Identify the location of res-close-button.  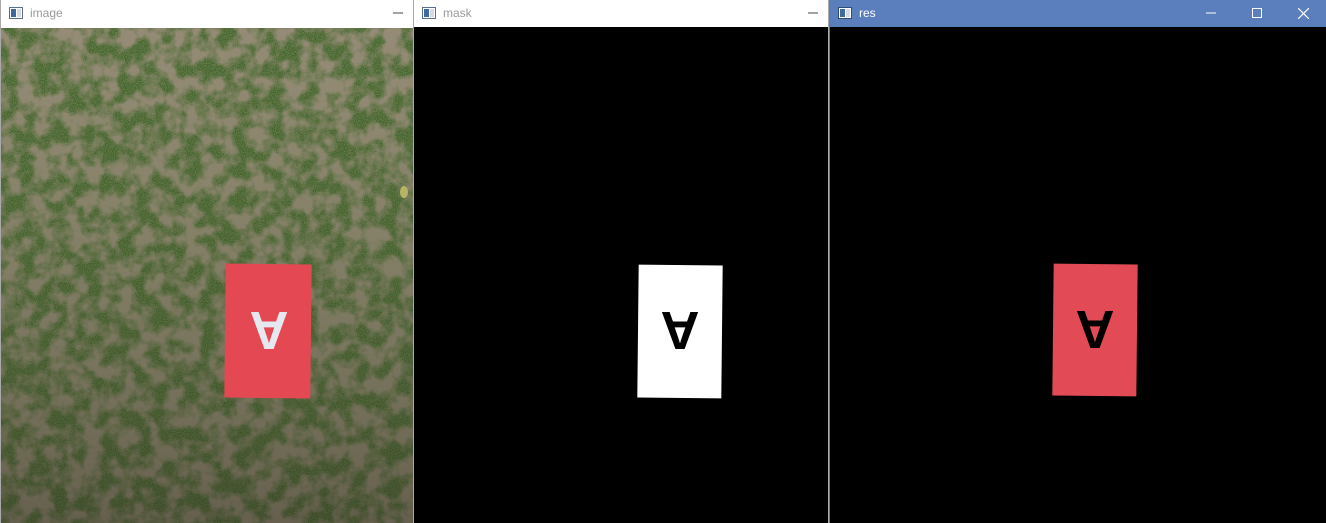
(1303, 13).